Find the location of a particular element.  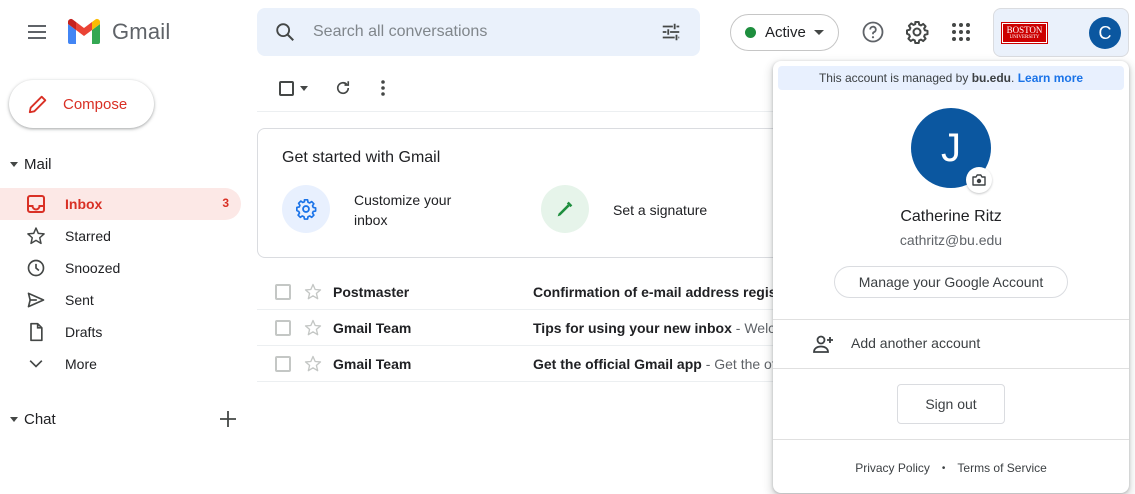

add-account-label: Add another account is located at coordinates (916, 343).